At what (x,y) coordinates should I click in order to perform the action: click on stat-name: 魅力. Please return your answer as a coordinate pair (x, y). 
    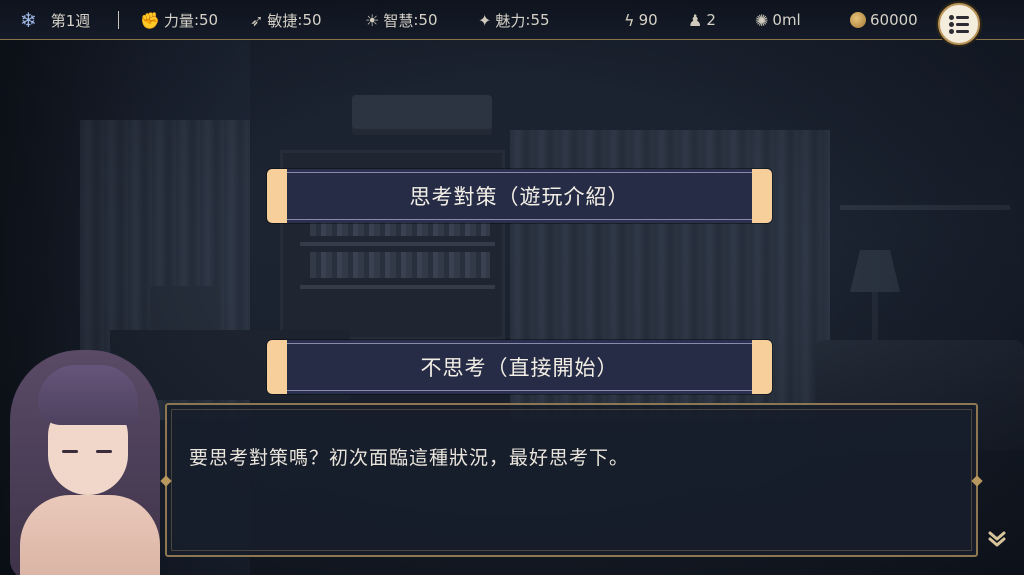
    Looking at the image, I should click on (510, 20).